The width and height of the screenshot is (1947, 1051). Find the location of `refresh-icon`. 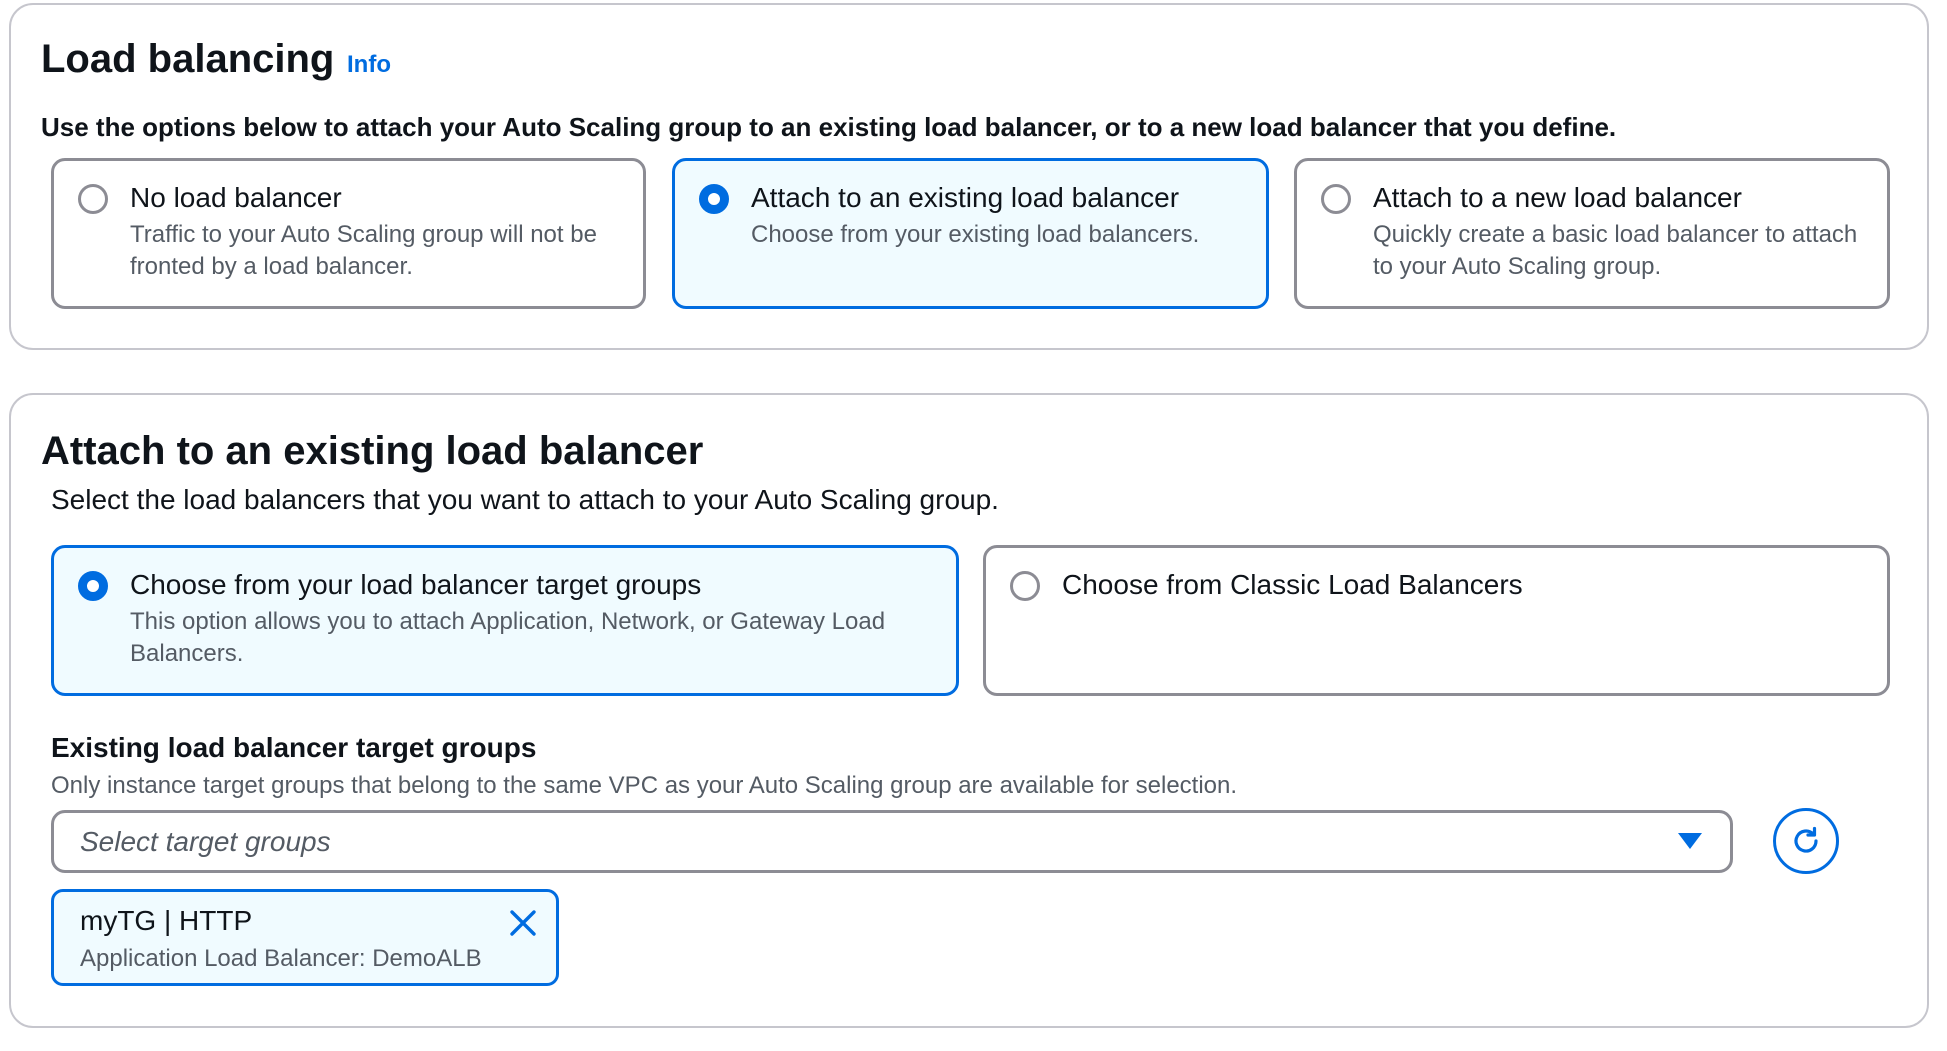

refresh-icon is located at coordinates (1806, 839).